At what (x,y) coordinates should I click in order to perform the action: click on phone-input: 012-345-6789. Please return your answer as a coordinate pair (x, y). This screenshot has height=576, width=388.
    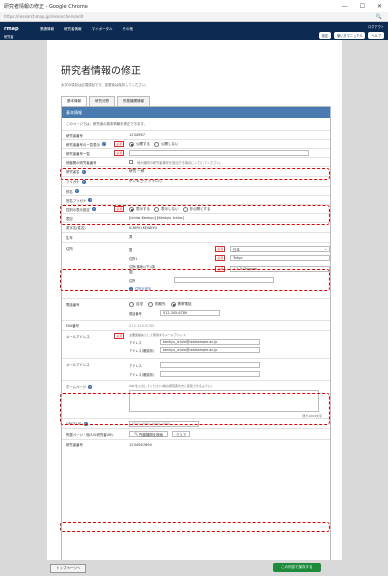
    Looking at the image, I should click on (190, 313).